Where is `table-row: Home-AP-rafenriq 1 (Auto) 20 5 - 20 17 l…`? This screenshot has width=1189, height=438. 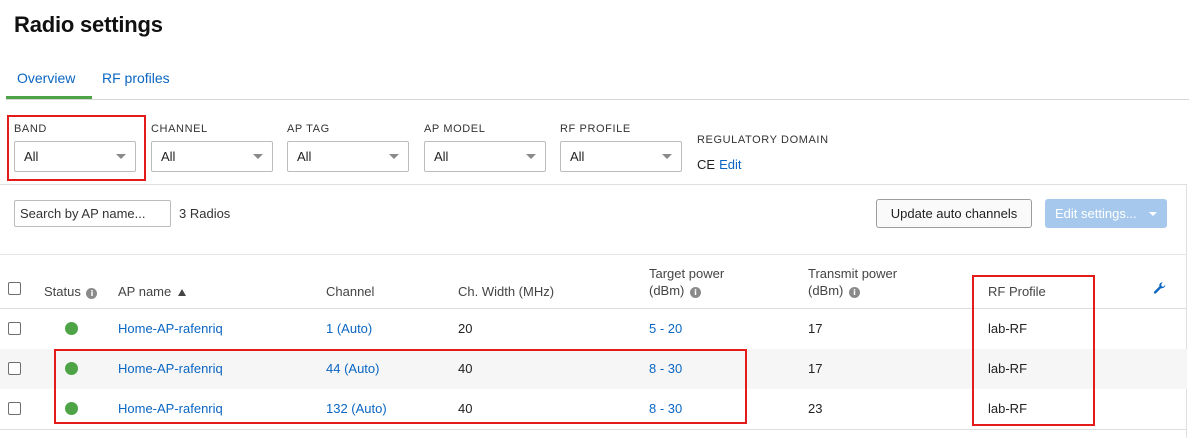 table-row: Home-AP-rafenriq 1 (Auto) 20 5 - 20 17 l… is located at coordinates (593, 329).